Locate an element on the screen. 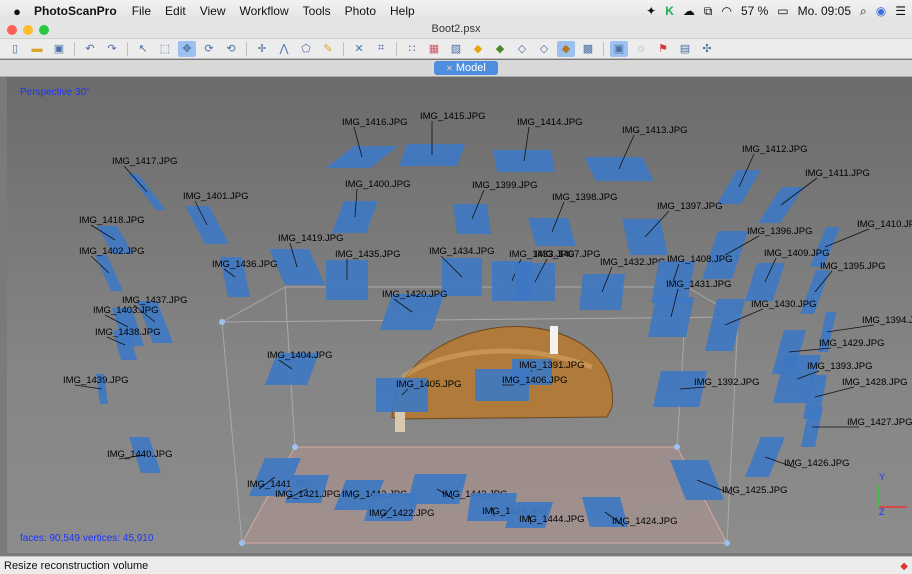 The width and height of the screenshot is (912, 574). camera-frustum: IMG_1427.JPG is located at coordinates (856, 427).